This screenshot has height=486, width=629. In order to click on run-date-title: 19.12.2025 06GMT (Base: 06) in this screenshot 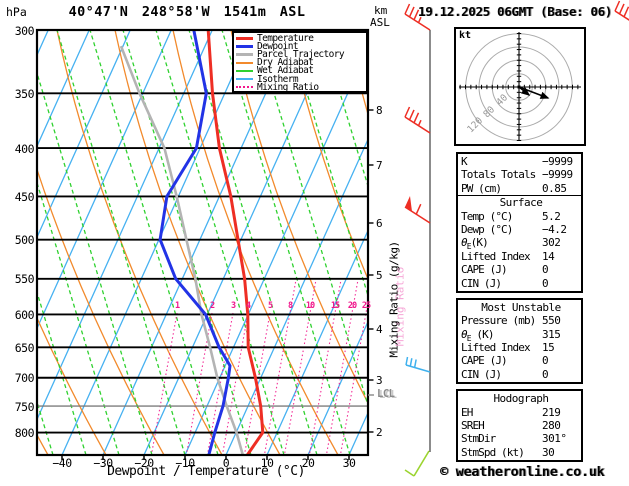, I will do `click(515, 11)`.